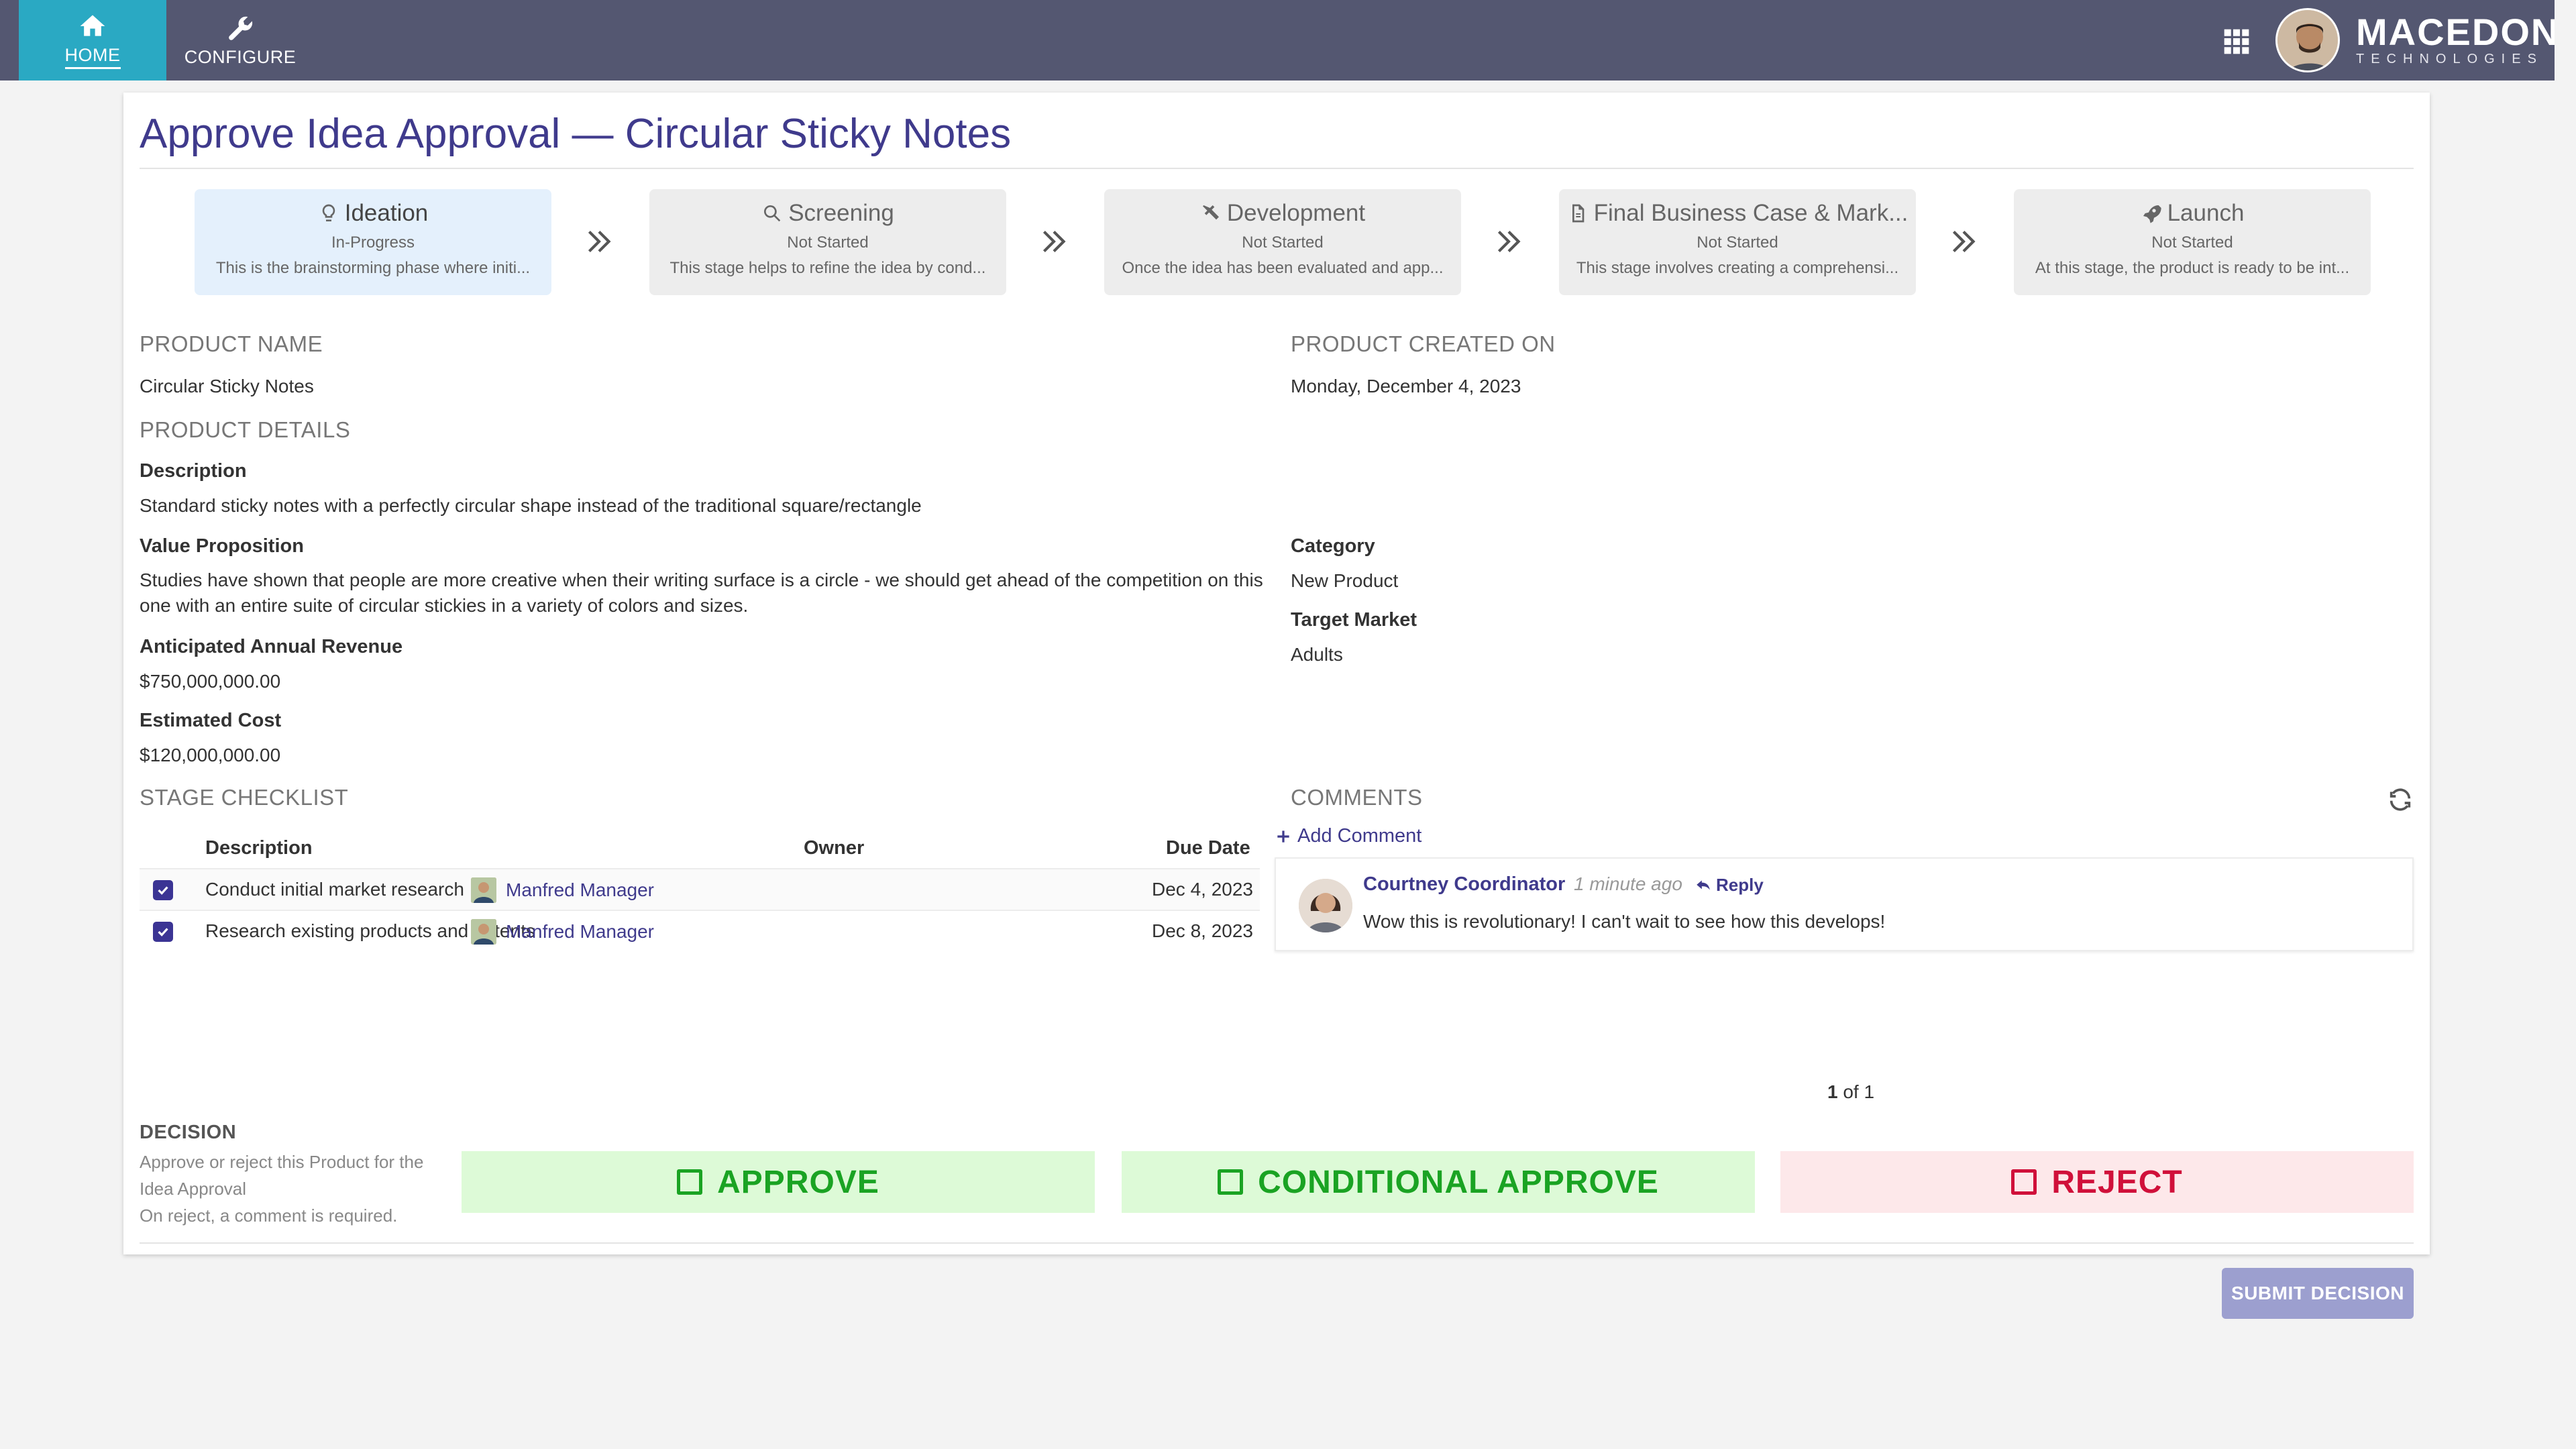  Describe the element at coordinates (1464, 884) in the screenshot. I see `comment-author: Courtney Coordinator` at that location.